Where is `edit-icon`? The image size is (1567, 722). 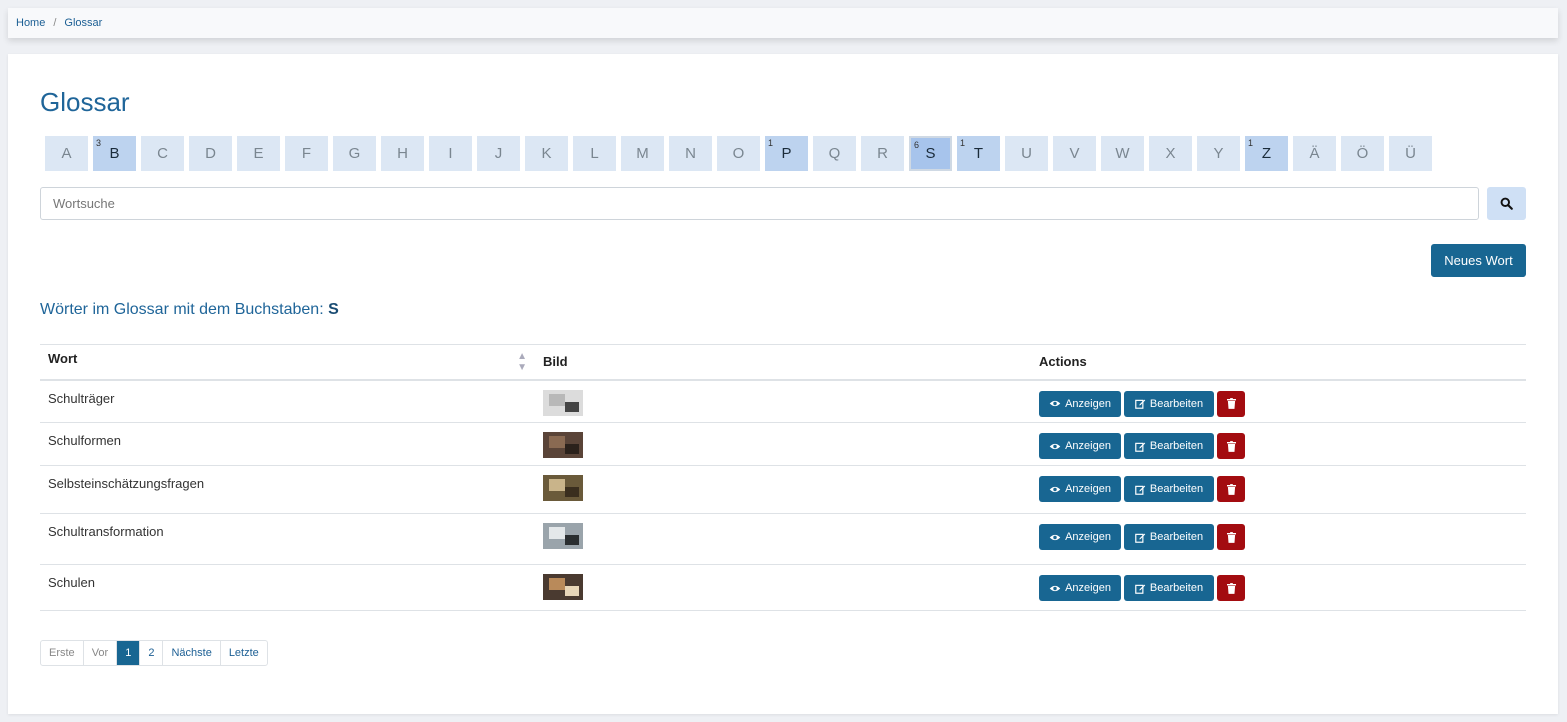
edit-icon is located at coordinates (1140, 404).